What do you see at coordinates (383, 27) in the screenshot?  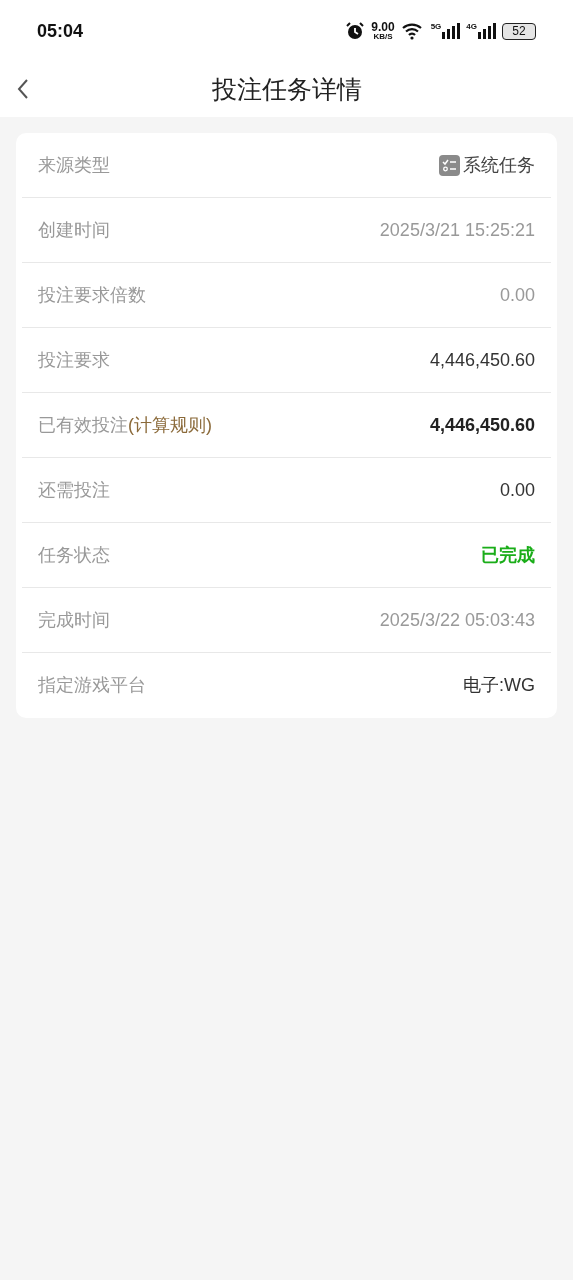 I see `net-speed: 9.00` at bounding box center [383, 27].